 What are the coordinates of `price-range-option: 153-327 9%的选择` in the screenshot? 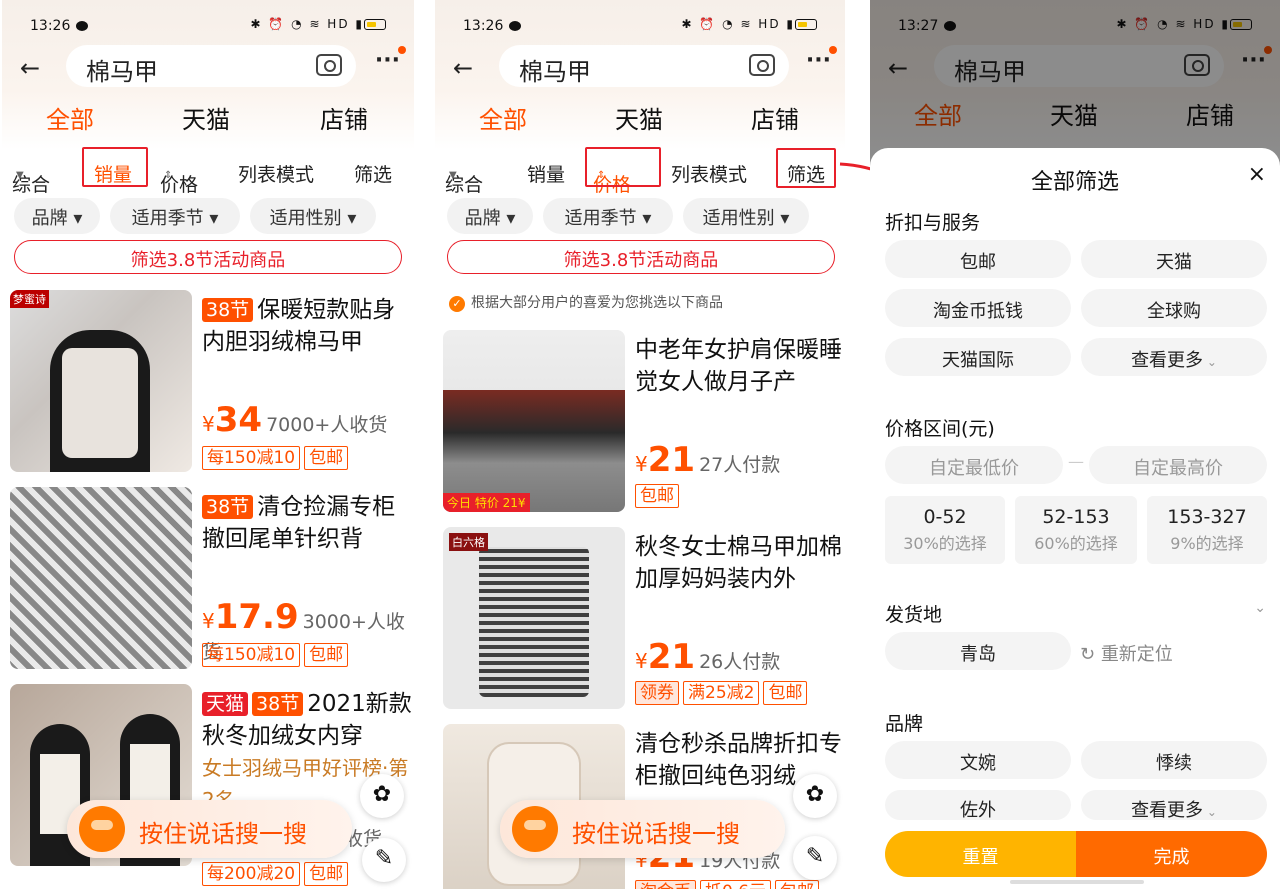 It's located at (1207, 530).